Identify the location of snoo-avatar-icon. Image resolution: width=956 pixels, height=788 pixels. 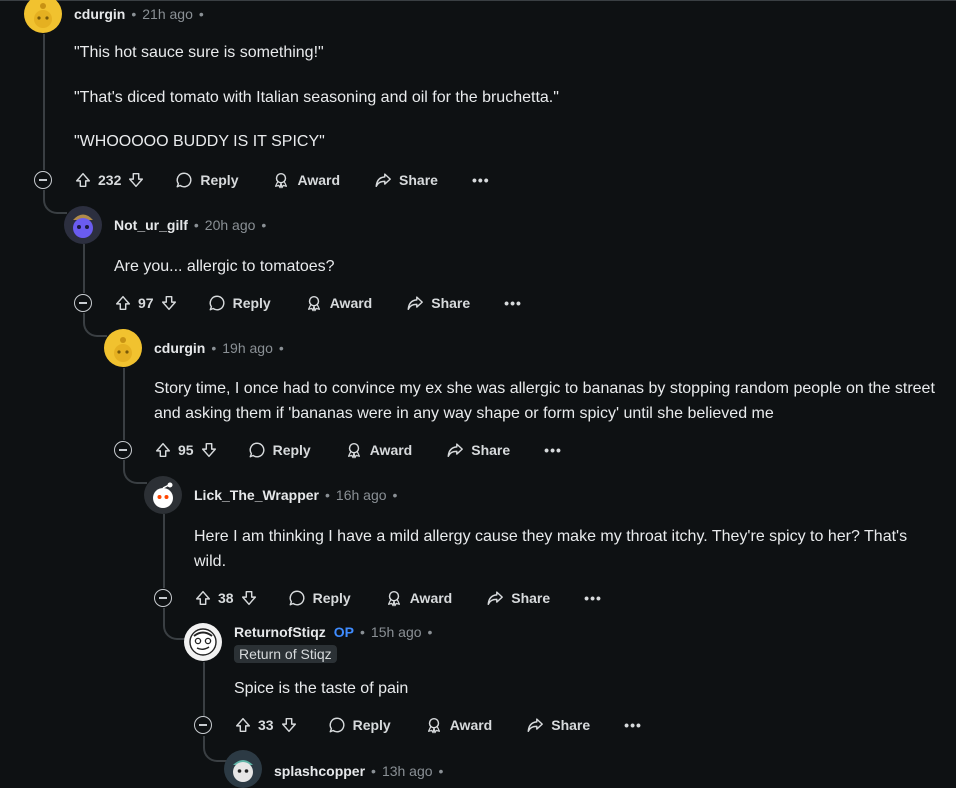
(83, 226).